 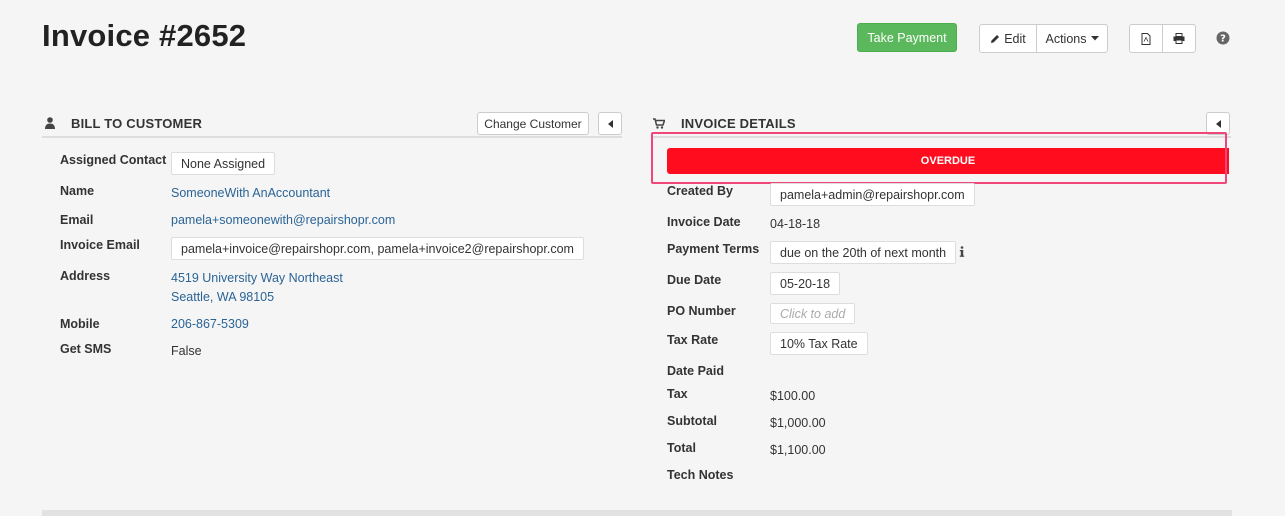 I want to click on invoice-date-label: Invoice Date, so click(x=704, y=222).